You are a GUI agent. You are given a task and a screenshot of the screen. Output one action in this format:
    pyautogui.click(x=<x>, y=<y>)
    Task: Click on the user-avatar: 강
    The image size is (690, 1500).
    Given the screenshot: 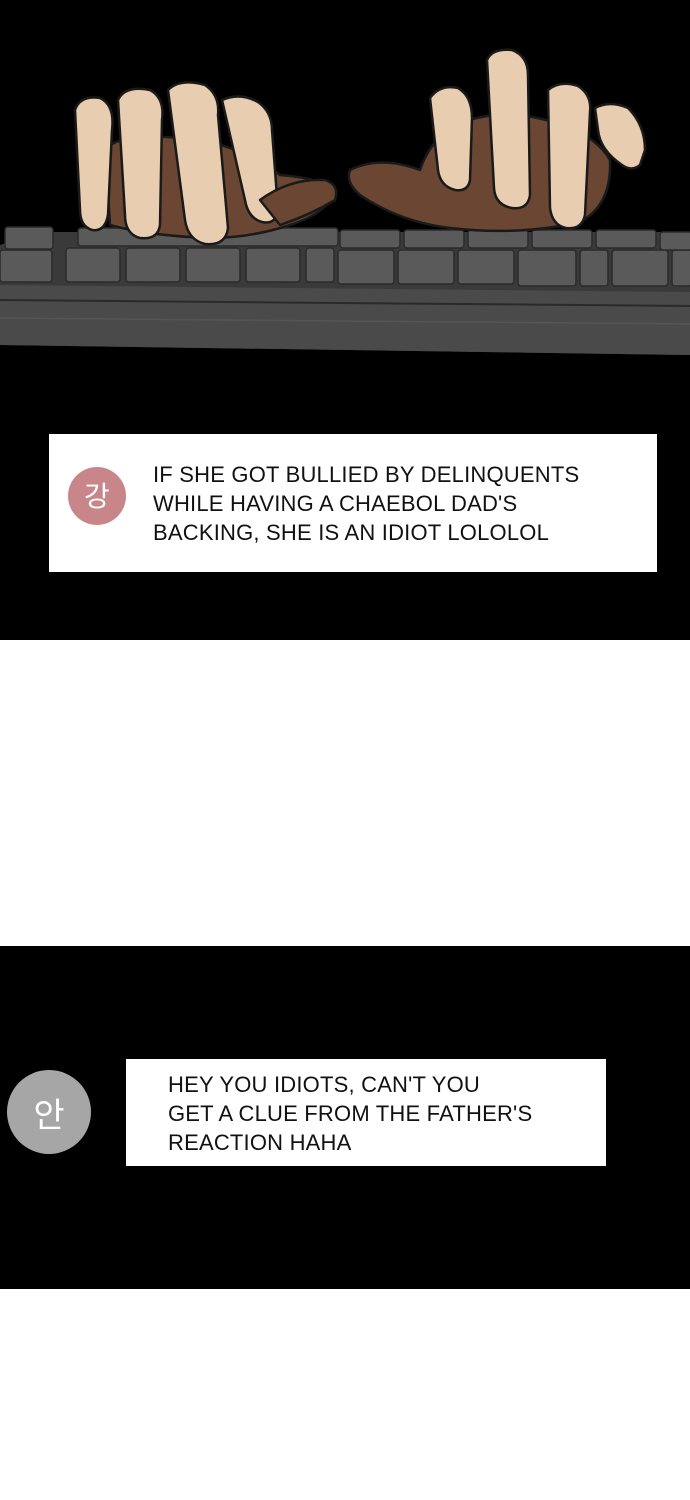 What is the action you would take?
    pyautogui.click(x=97, y=496)
    